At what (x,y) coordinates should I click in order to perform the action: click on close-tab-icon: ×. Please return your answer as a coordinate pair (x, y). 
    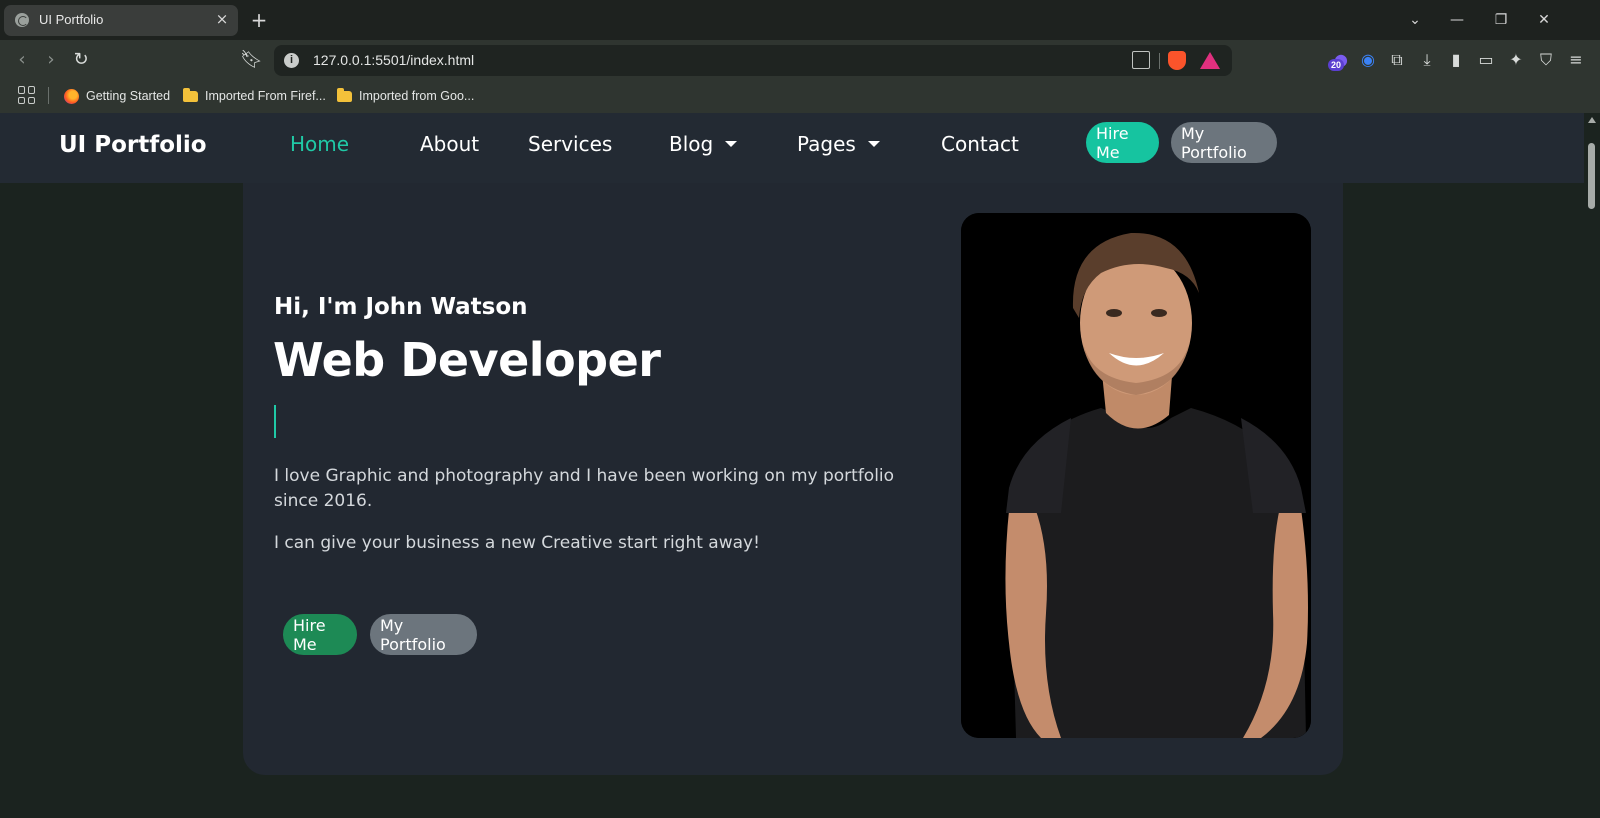
    Looking at the image, I should click on (222, 19).